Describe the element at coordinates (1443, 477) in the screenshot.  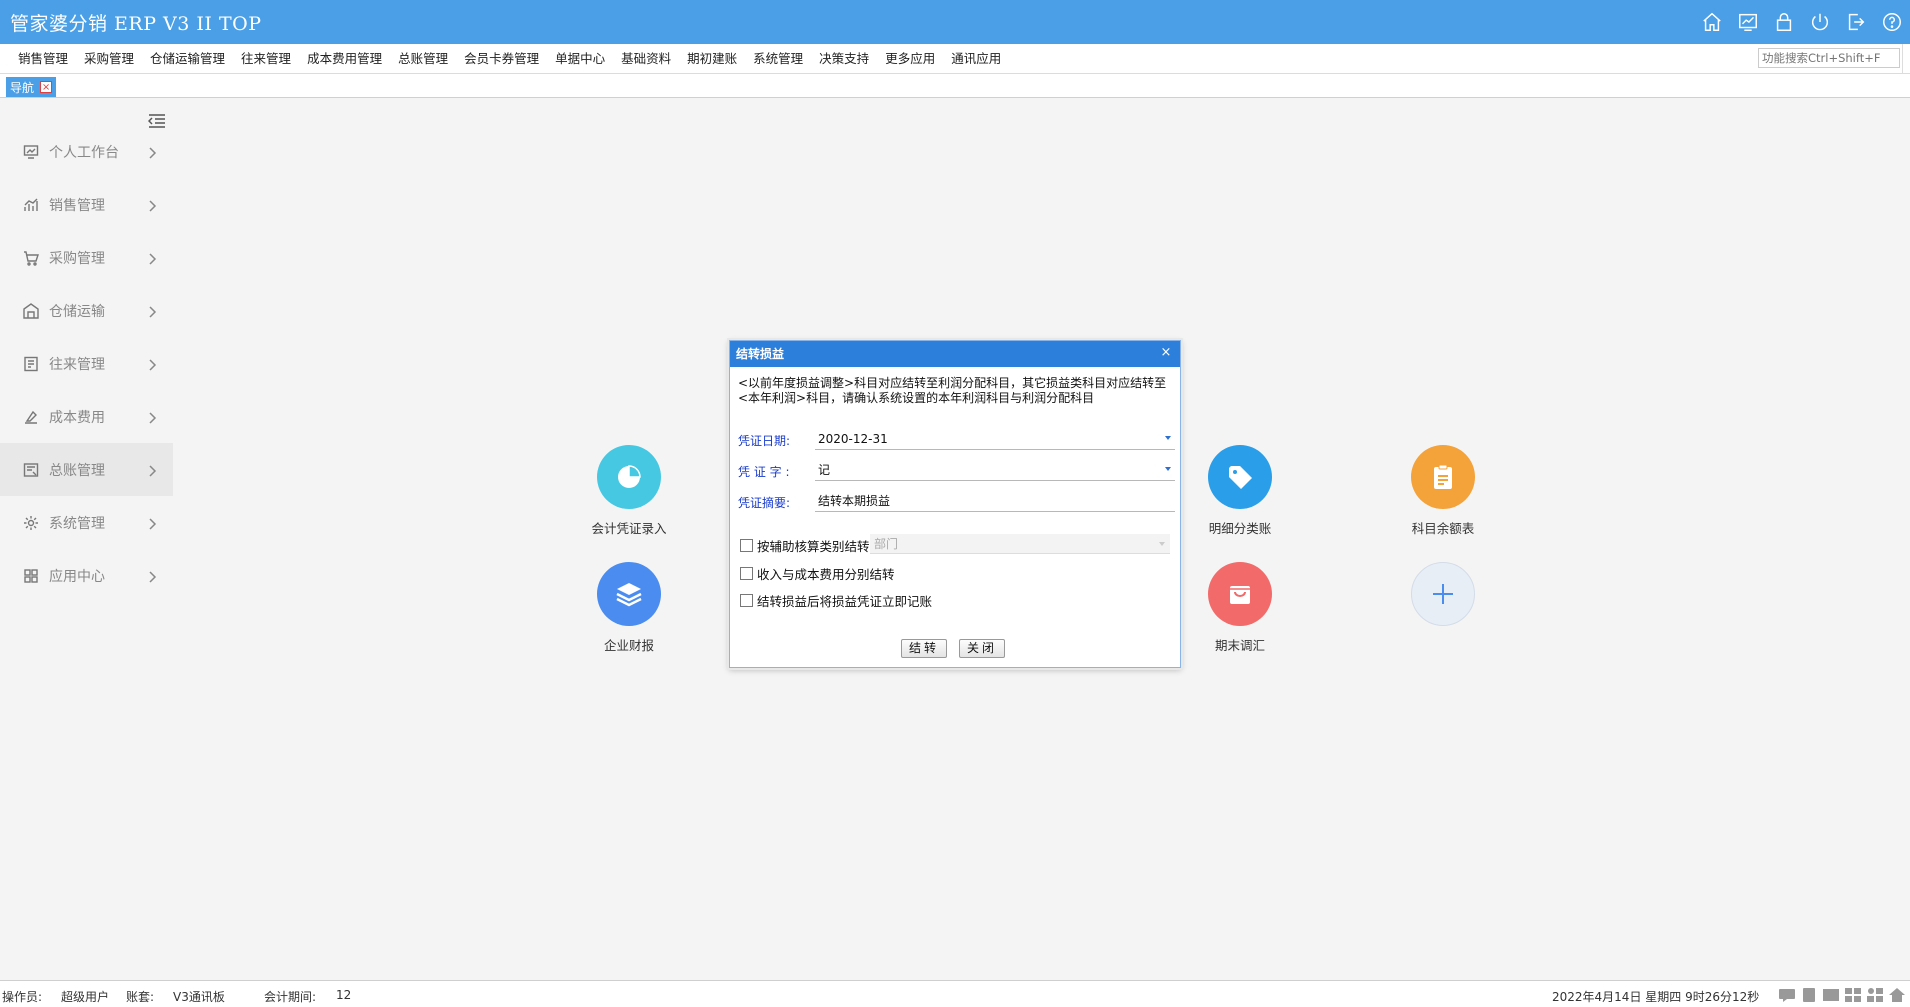
I see `clipboard-icon` at that location.